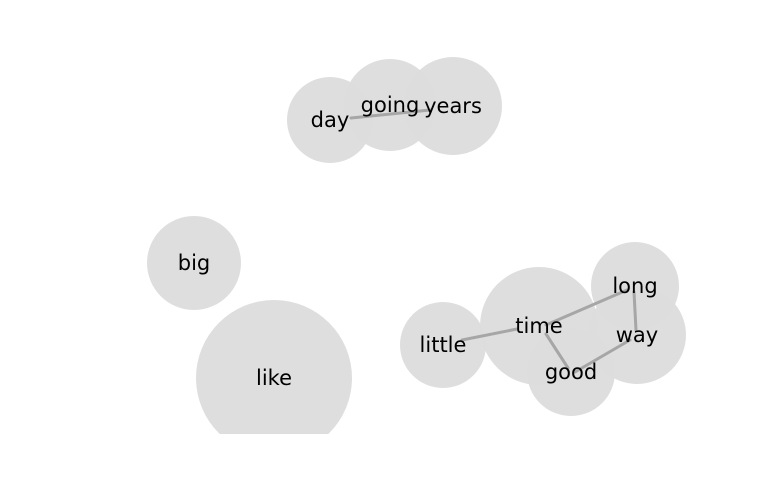 The height and width of the screenshot is (500, 768). Describe the element at coordinates (571, 372) in the screenshot. I see `node-label-good: good` at that location.